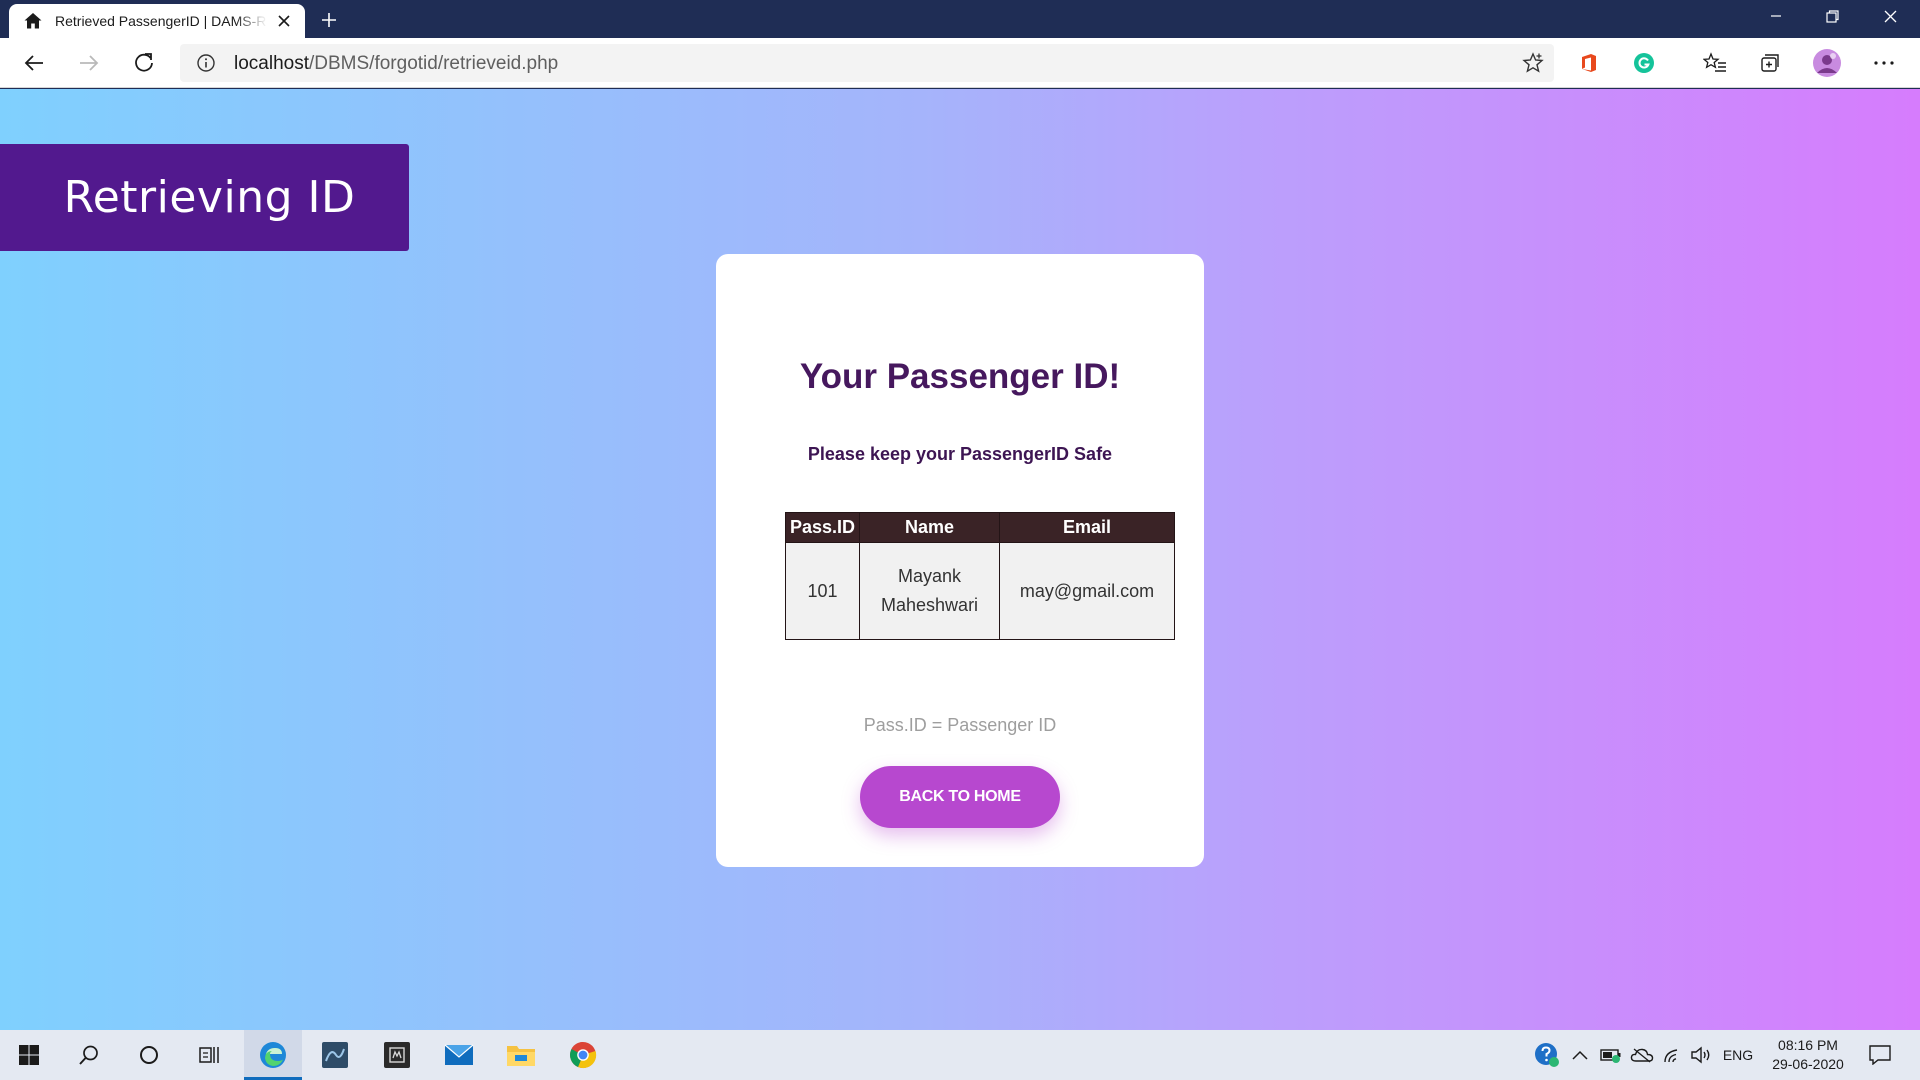  Describe the element at coordinates (1776, 16) in the screenshot. I see `minimize-button` at that location.